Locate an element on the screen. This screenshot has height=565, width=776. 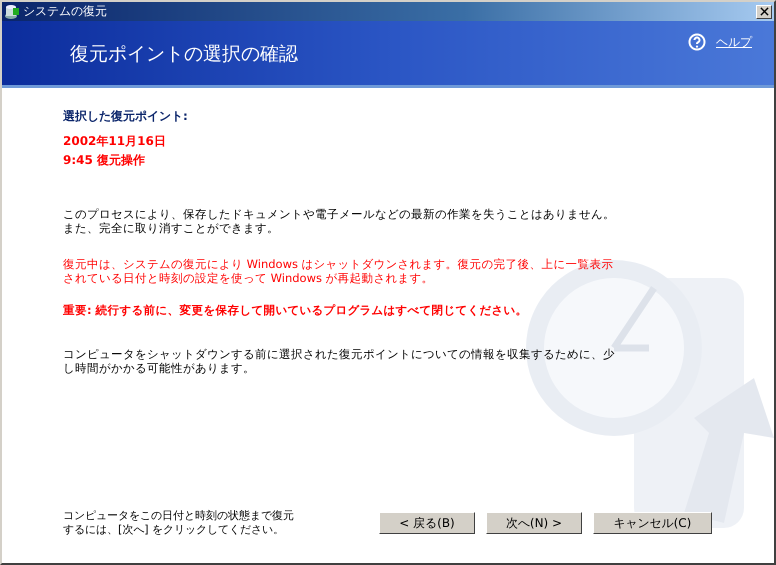
warning-text: 復元中は、システムの復元により Windows はシャットダウンされます。復元の完了後、上に一覧表示されている日付と時刻の設定を使って Windows が再起動されます。 is located at coordinates (339, 271).